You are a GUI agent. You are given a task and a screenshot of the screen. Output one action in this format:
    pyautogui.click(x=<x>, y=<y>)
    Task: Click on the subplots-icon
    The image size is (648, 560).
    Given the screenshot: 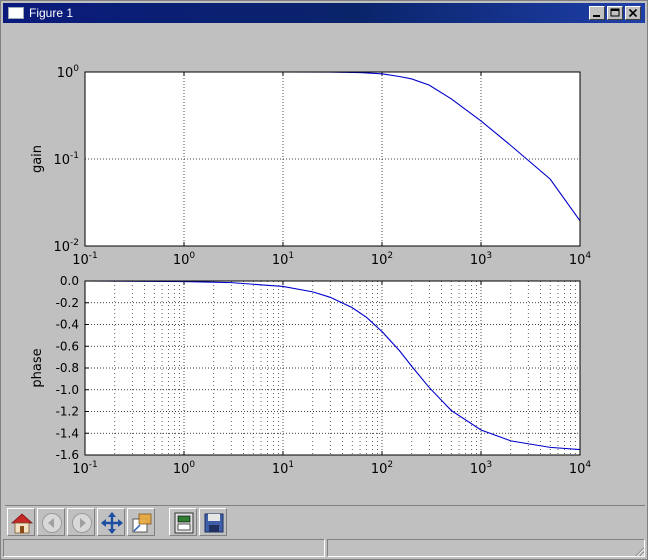 What is the action you would take?
    pyautogui.click(x=184, y=523)
    